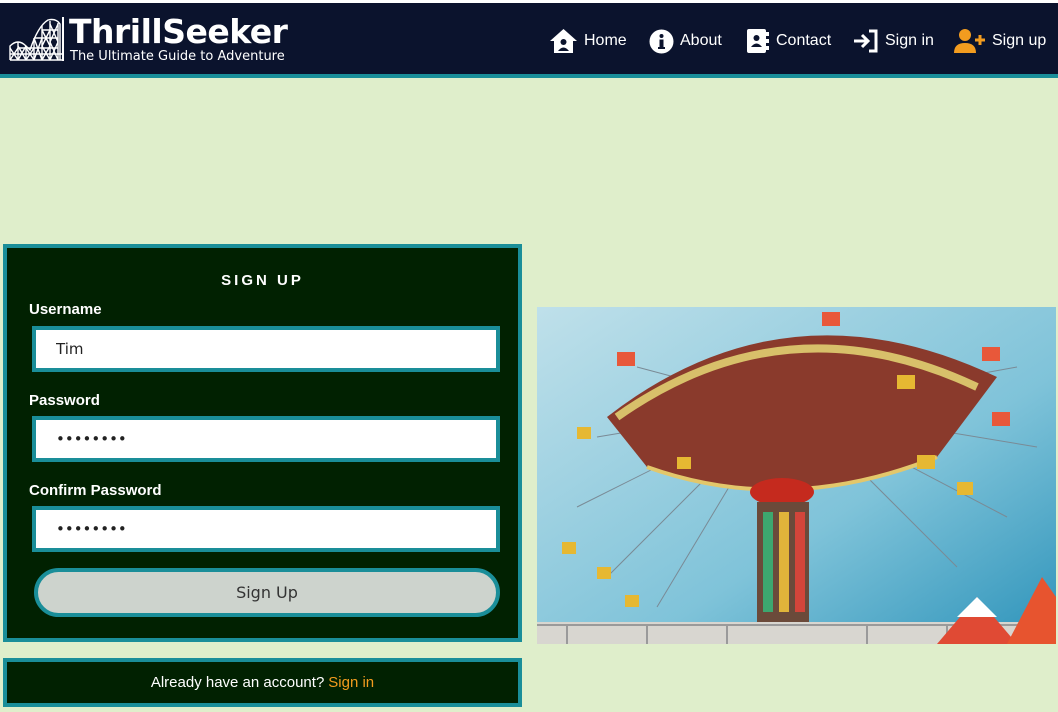 The image size is (1058, 712). What do you see at coordinates (177, 56) in the screenshot?
I see `brand-subtitle: The Ultimate Guide to Adventure` at bounding box center [177, 56].